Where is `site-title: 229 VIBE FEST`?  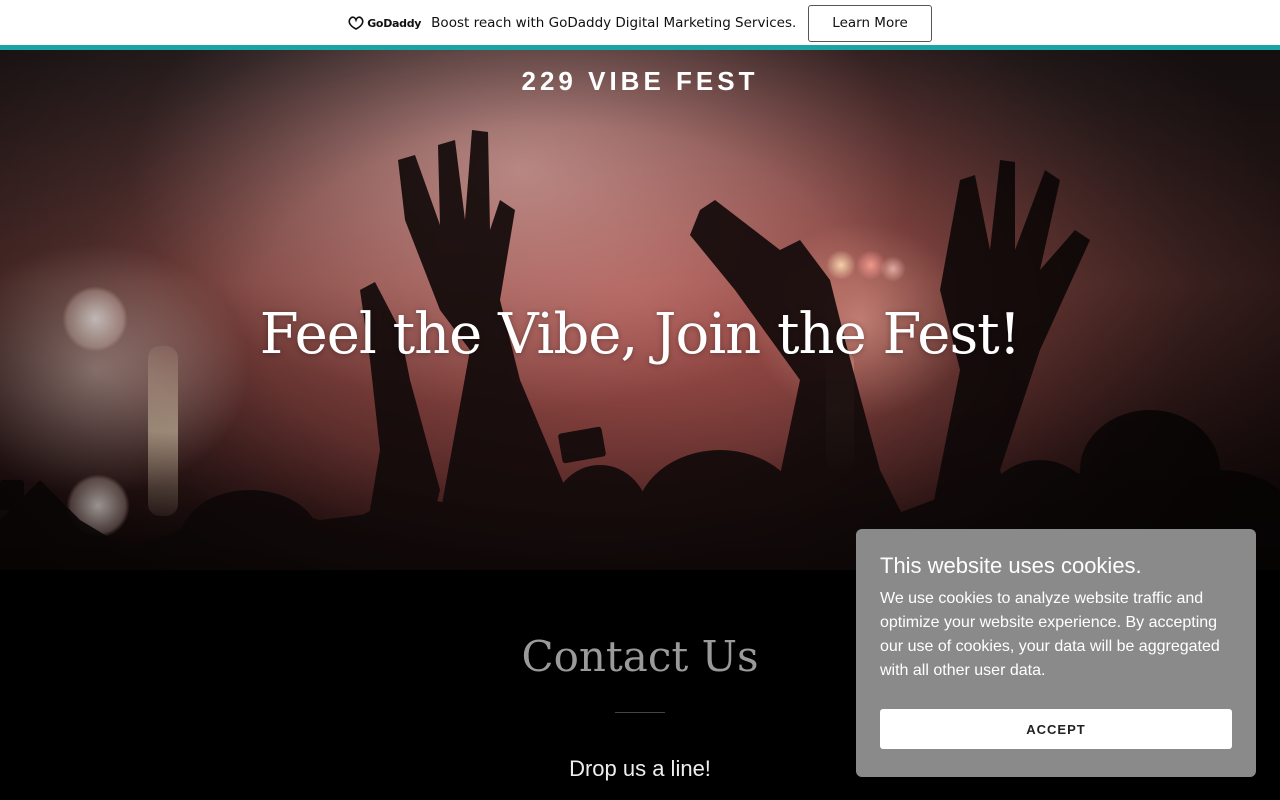 site-title: 229 VIBE FEST is located at coordinates (640, 81).